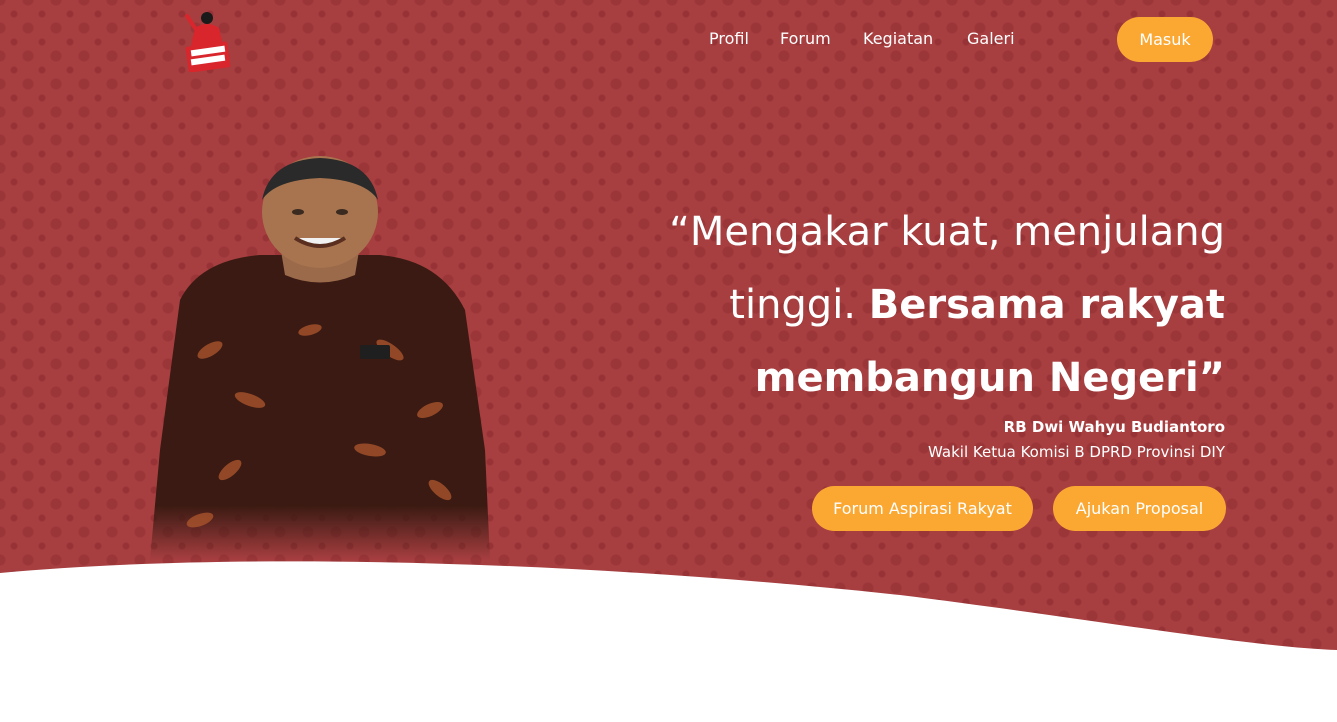 Image resolution: width=1337 pixels, height=722 pixels. I want to click on person-name: RB Dwi Wahyu Budiantoro, so click(1114, 427).